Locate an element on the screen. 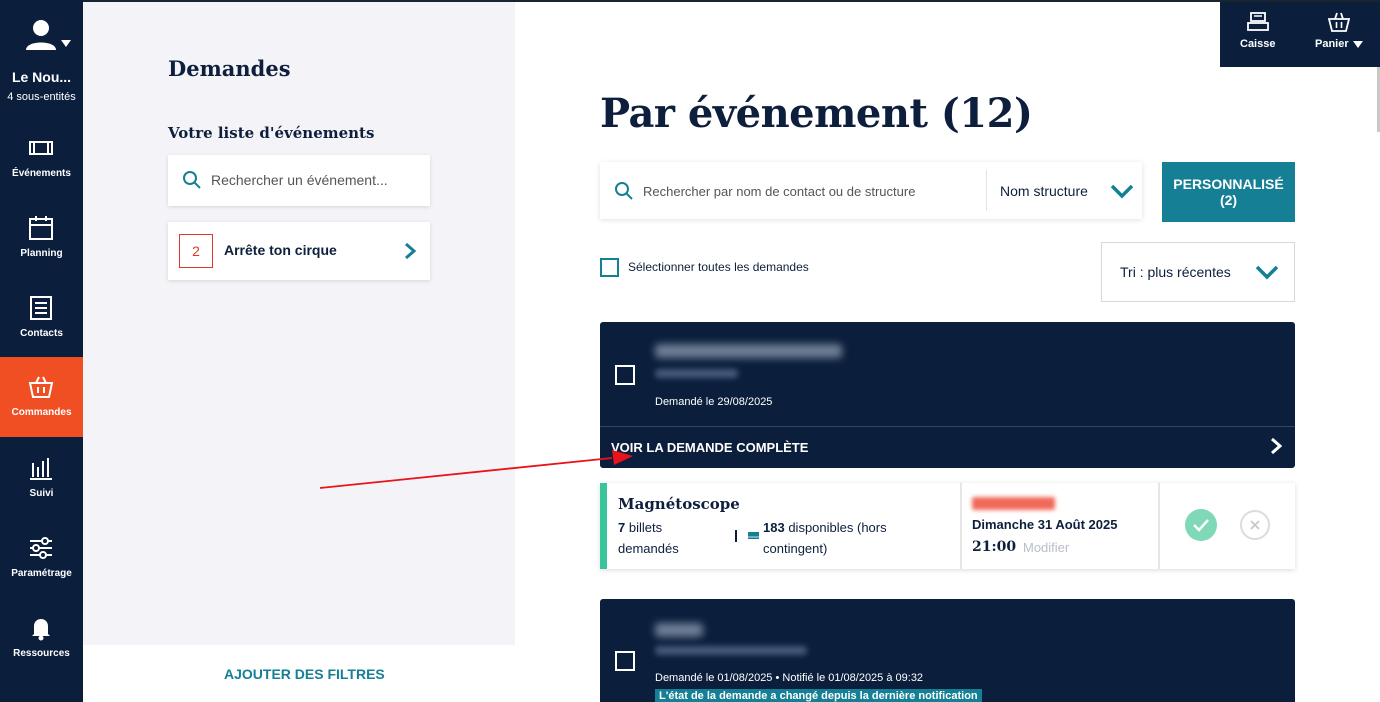 Image resolution: width=1380 pixels, height=702 pixels. chart-icon is located at coordinates (41, 469).